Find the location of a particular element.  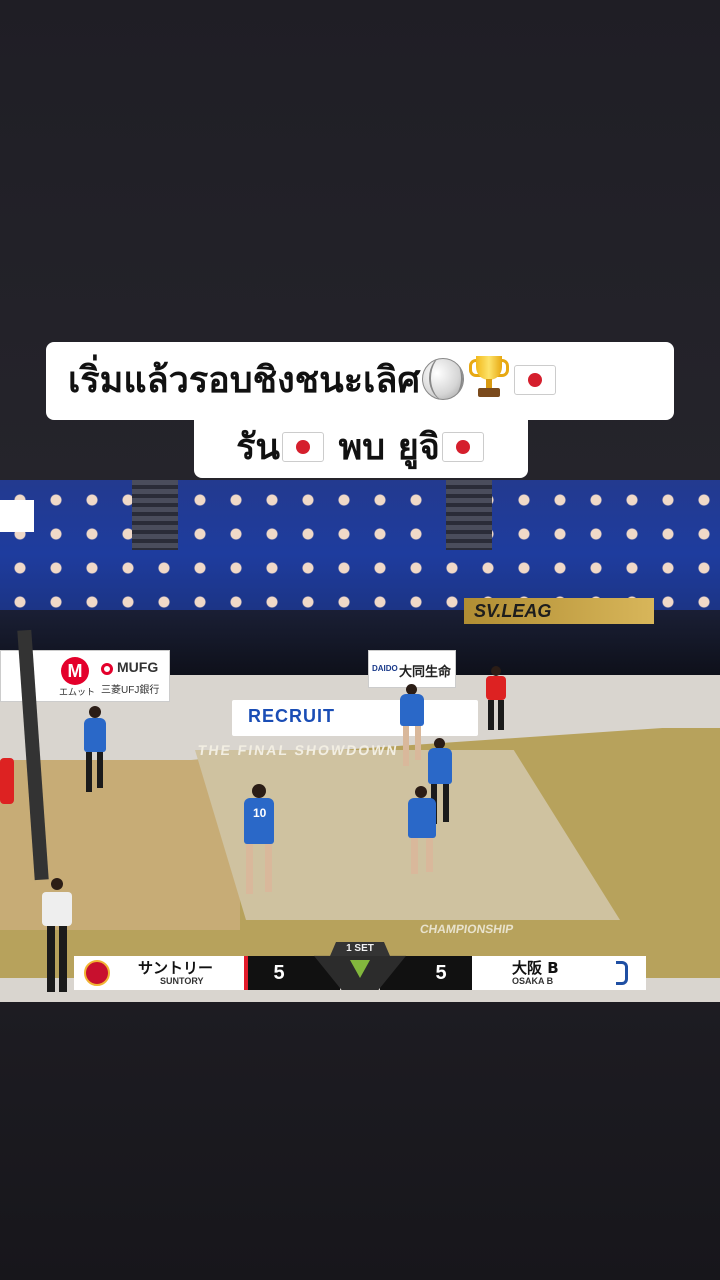

osaka-b-logo-icon is located at coordinates (622, 973).